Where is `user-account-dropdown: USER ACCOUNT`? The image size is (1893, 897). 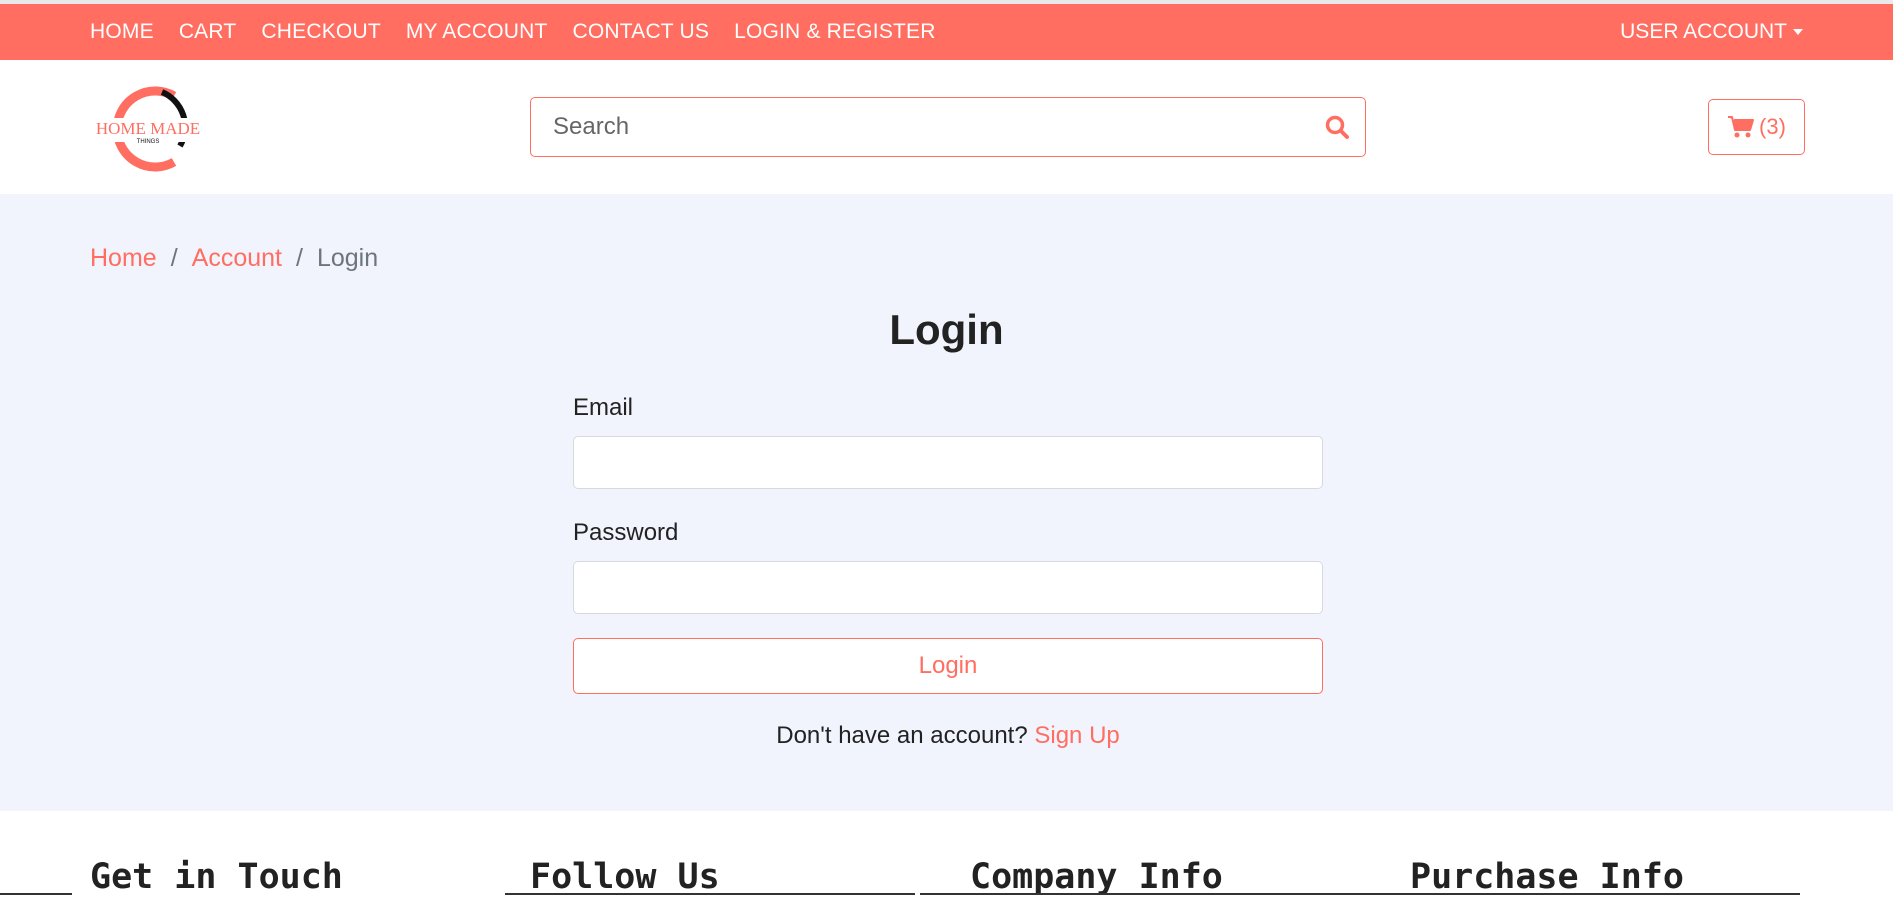 user-account-dropdown: USER ACCOUNT is located at coordinates (1711, 32).